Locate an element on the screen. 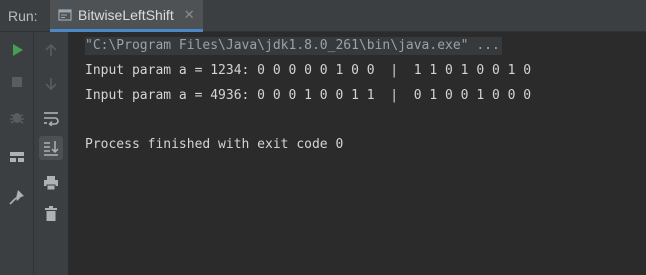  console-actions-toolbar is located at coordinates (51, 153).